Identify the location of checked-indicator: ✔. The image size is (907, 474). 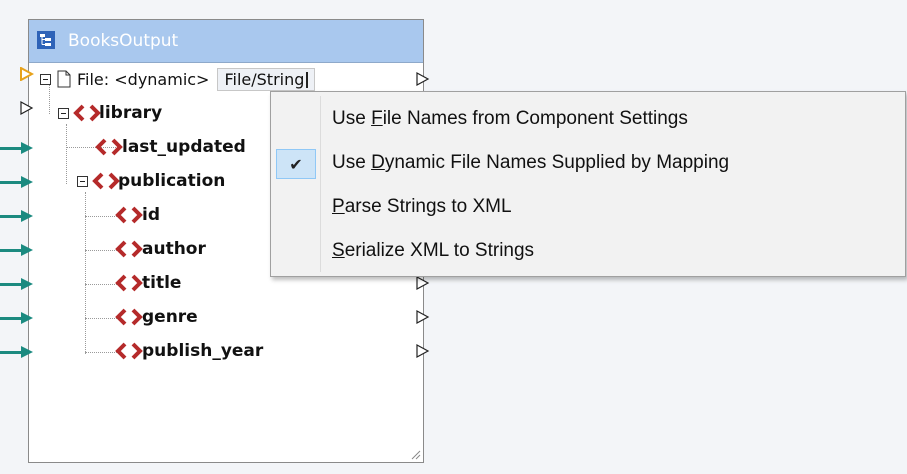
(296, 164).